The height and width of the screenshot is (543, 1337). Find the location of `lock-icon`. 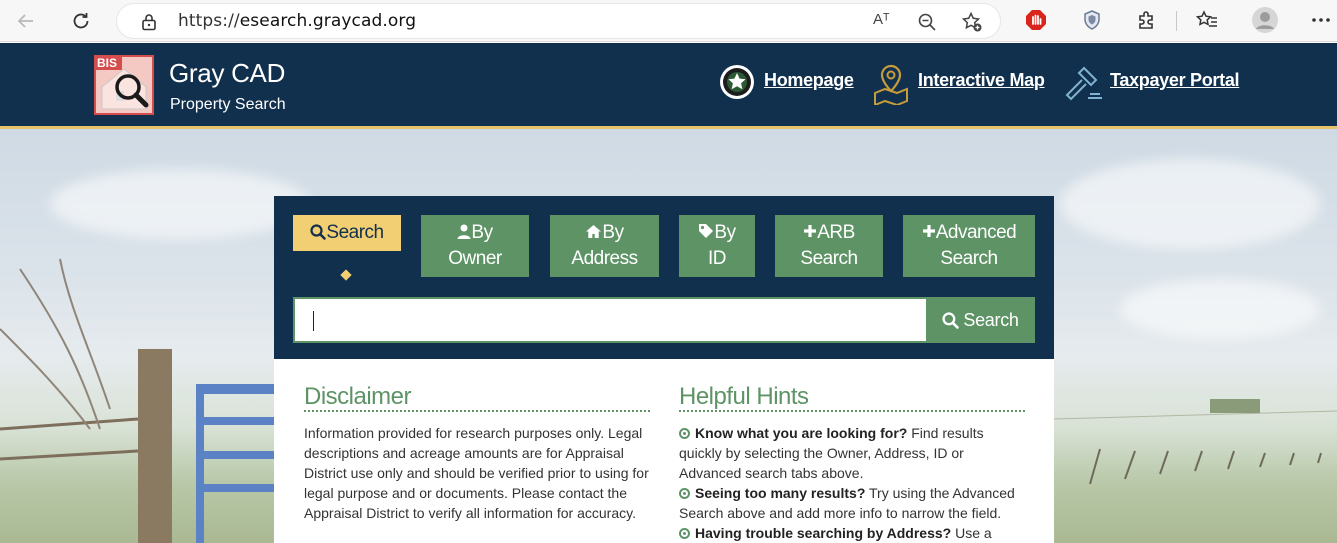

lock-icon is located at coordinates (149, 22).